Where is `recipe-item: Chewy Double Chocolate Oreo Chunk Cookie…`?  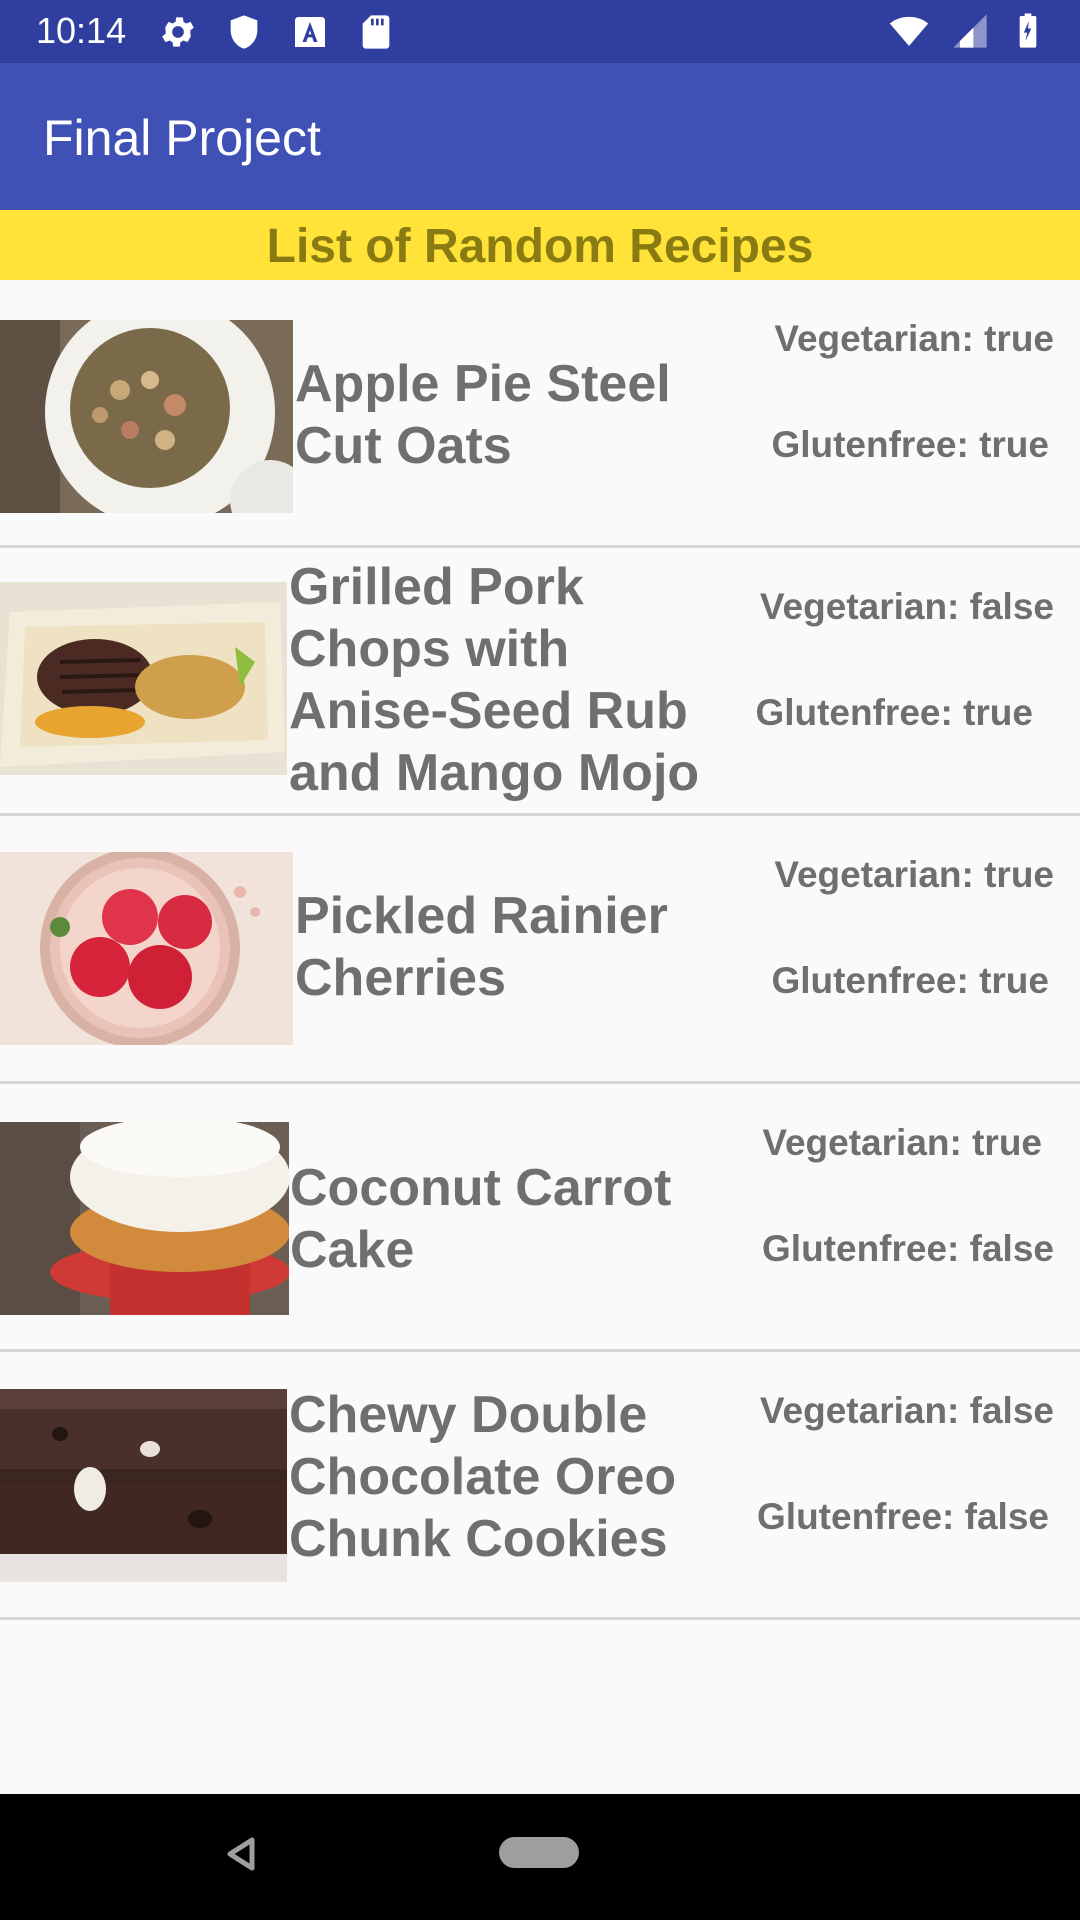 recipe-item: Chewy Double Chocolate Oreo Chunk Cookie… is located at coordinates (540, 1486).